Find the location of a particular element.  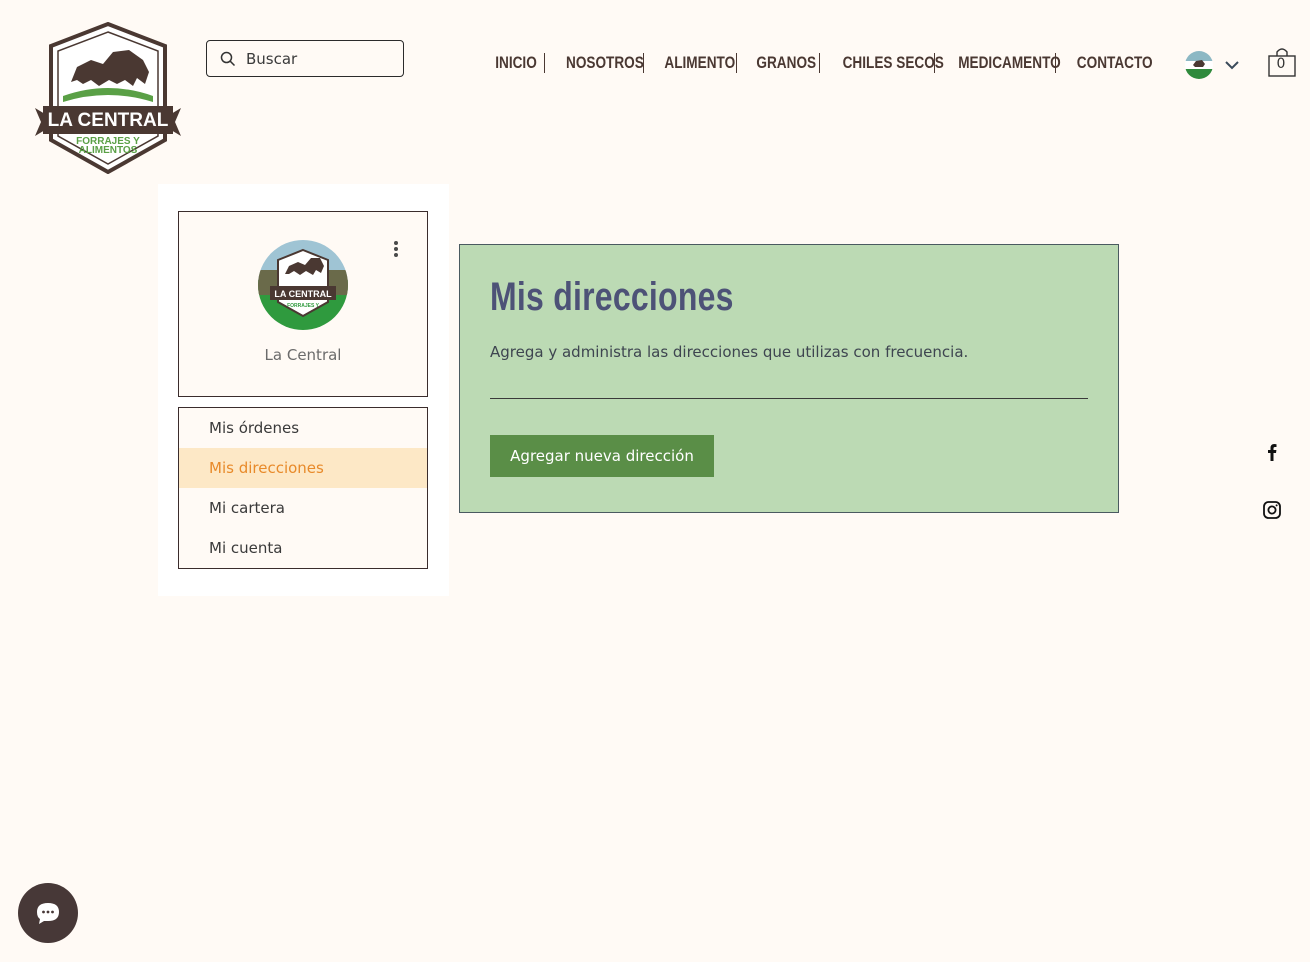

avatar: LA CENTRAL FORRAJES Y is located at coordinates (303, 285).